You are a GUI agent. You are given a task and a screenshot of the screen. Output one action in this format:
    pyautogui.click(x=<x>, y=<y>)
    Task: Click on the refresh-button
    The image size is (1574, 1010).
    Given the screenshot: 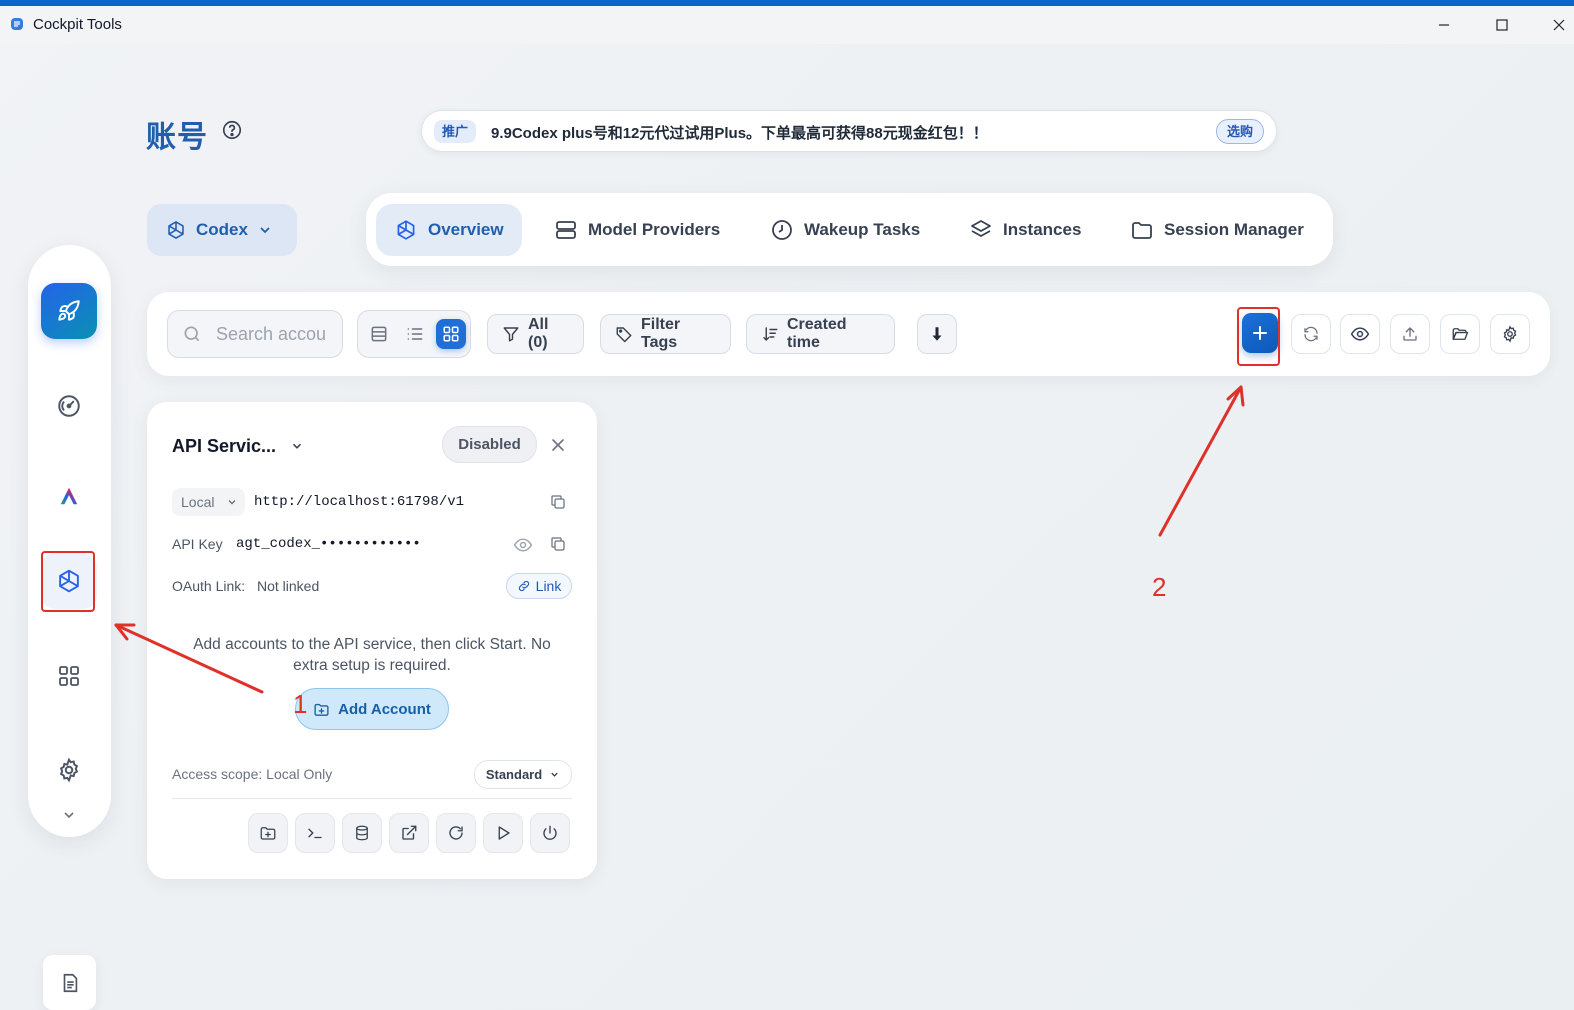 What is the action you would take?
    pyautogui.click(x=1311, y=334)
    